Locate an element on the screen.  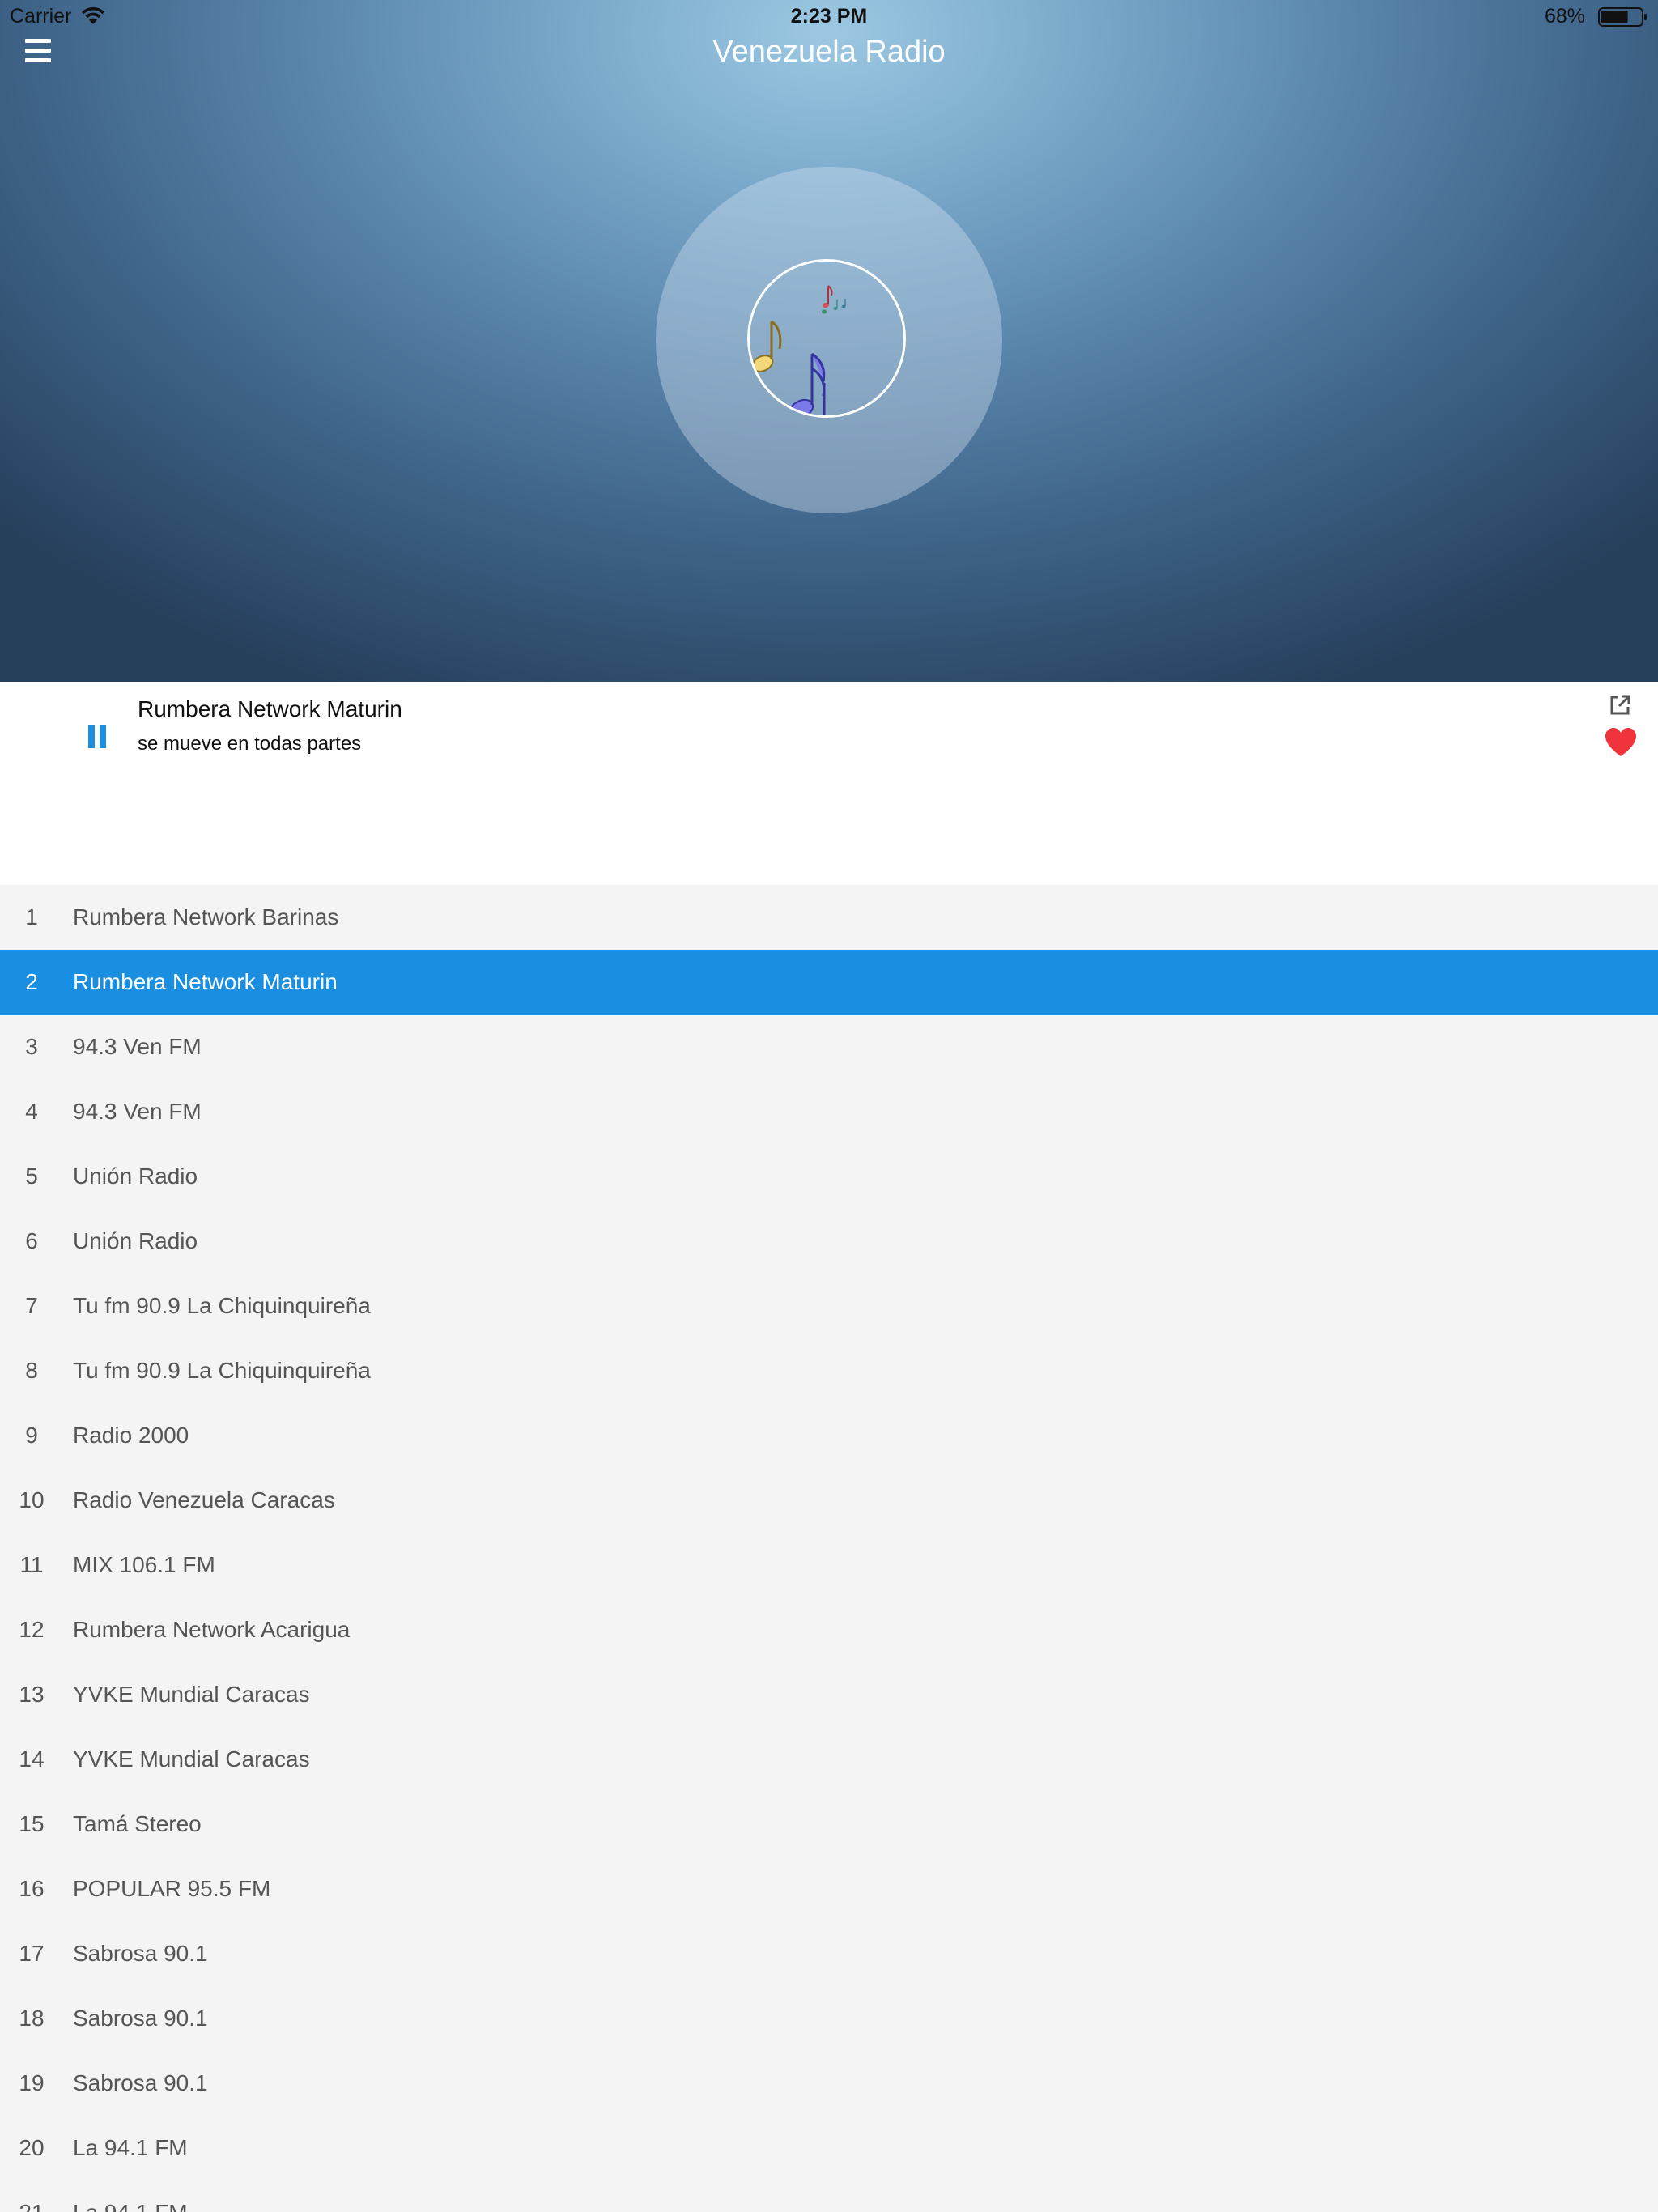
station-name: Rumbera Network Barinas is located at coordinates (206, 917).